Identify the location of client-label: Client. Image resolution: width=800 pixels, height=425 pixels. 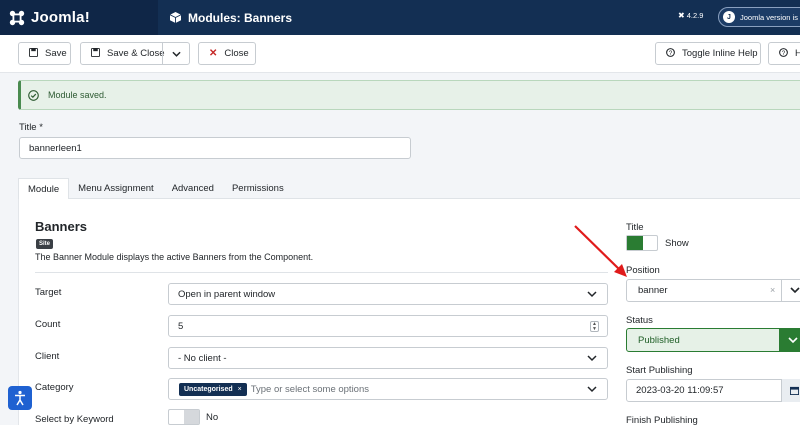
(47, 356).